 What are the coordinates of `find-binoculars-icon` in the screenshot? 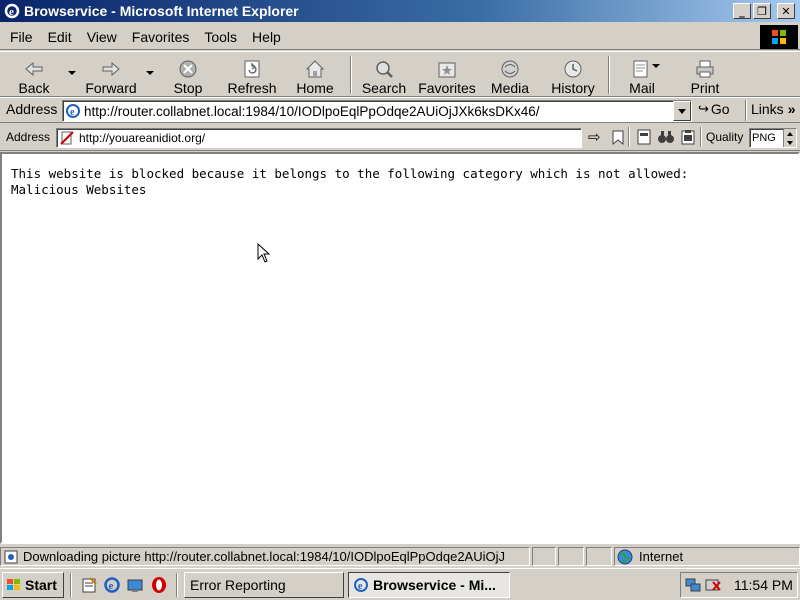 It's located at (666, 137).